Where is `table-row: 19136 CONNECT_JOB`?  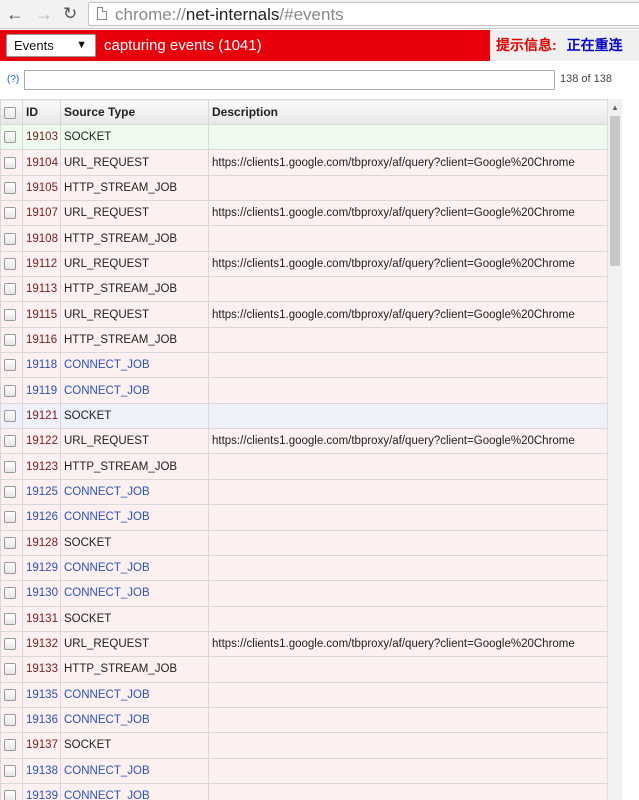 table-row: 19136 CONNECT_JOB is located at coordinates (303, 720).